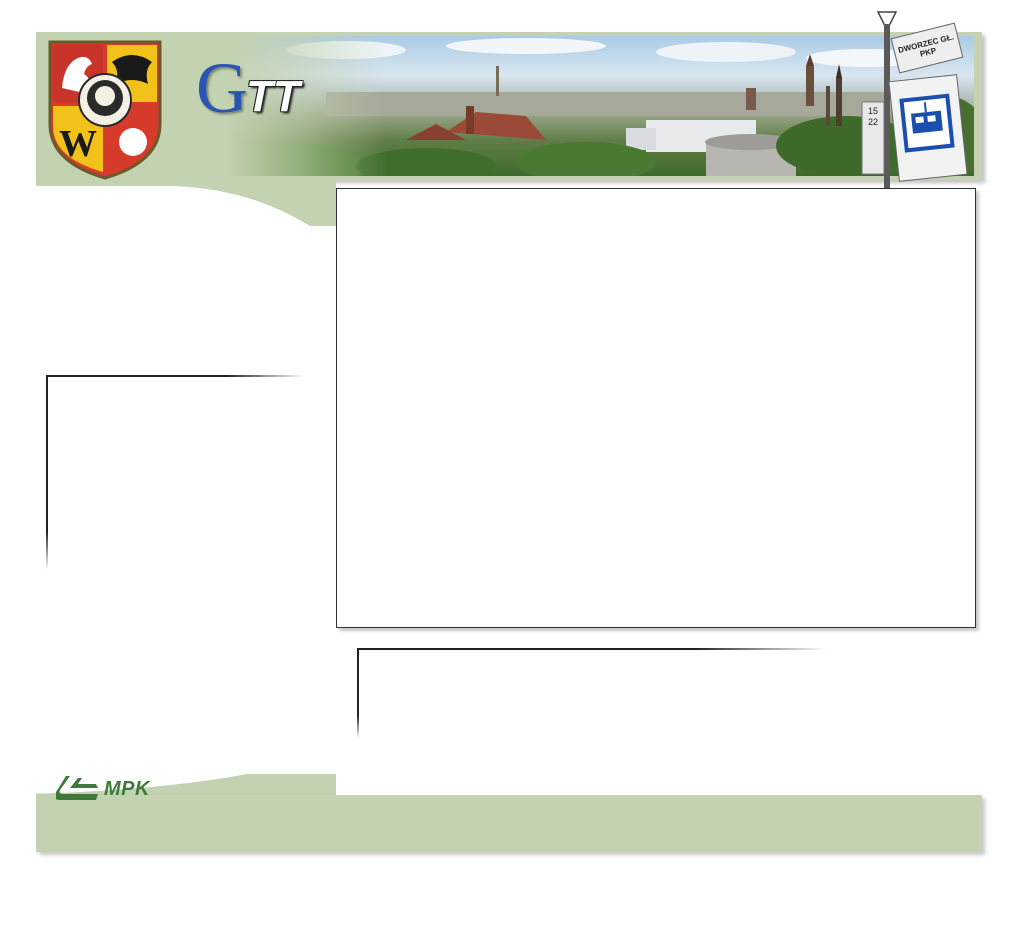 The width and height of the screenshot is (1024, 950). What do you see at coordinates (592, 649) in the screenshot?
I see `lower-panel-top-border` at bounding box center [592, 649].